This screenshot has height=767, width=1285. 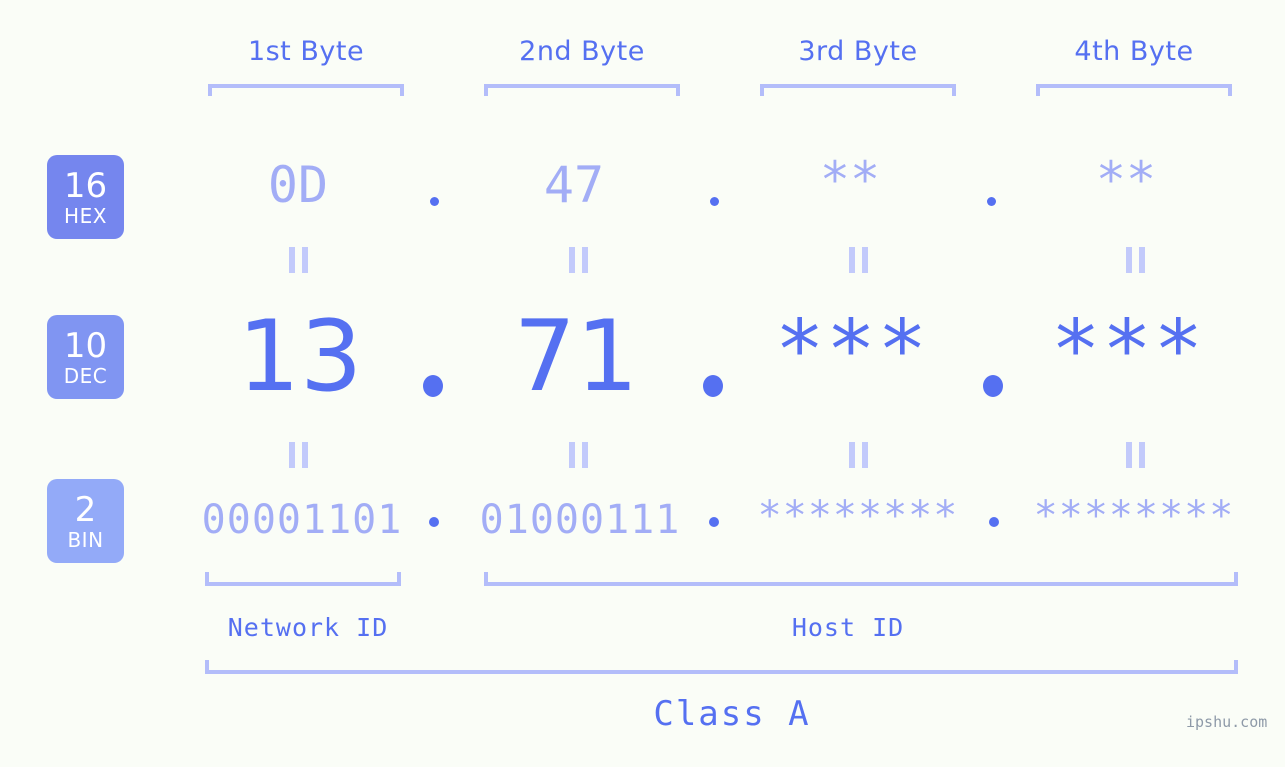 What do you see at coordinates (580, 520) in the screenshot?
I see `bin-byte-2: 01000111` at bounding box center [580, 520].